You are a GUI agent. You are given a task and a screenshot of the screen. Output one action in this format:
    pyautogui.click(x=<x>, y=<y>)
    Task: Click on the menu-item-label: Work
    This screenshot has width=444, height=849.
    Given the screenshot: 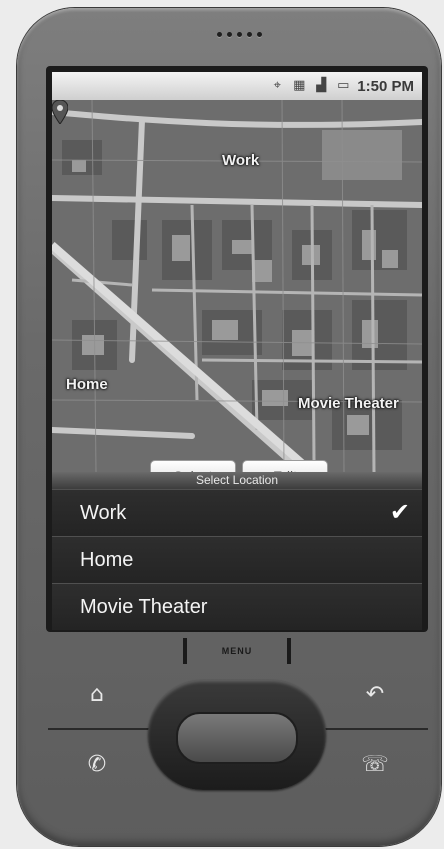 What is the action you would take?
    pyautogui.click(x=103, y=513)
    